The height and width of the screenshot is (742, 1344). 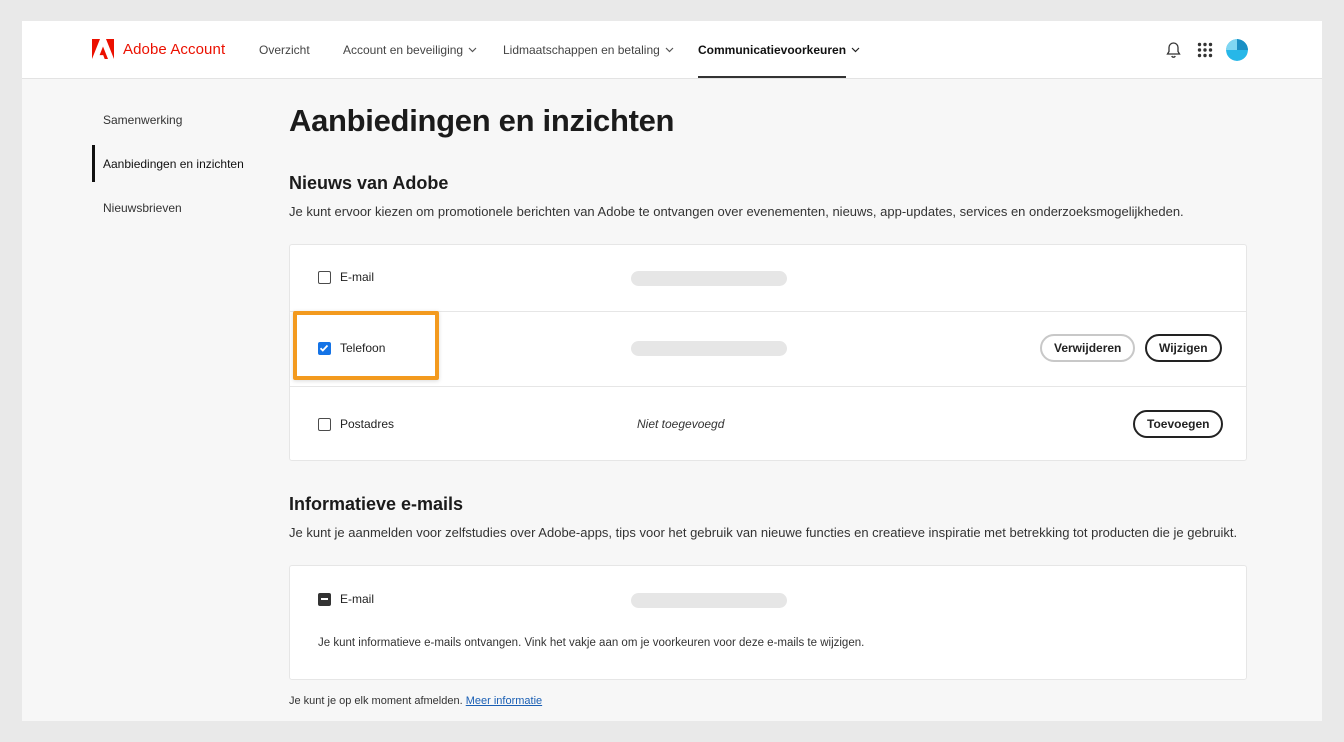 I want to click on footer-text: Je kunt je op elk moment afmelden., so click(x=376, y=701).